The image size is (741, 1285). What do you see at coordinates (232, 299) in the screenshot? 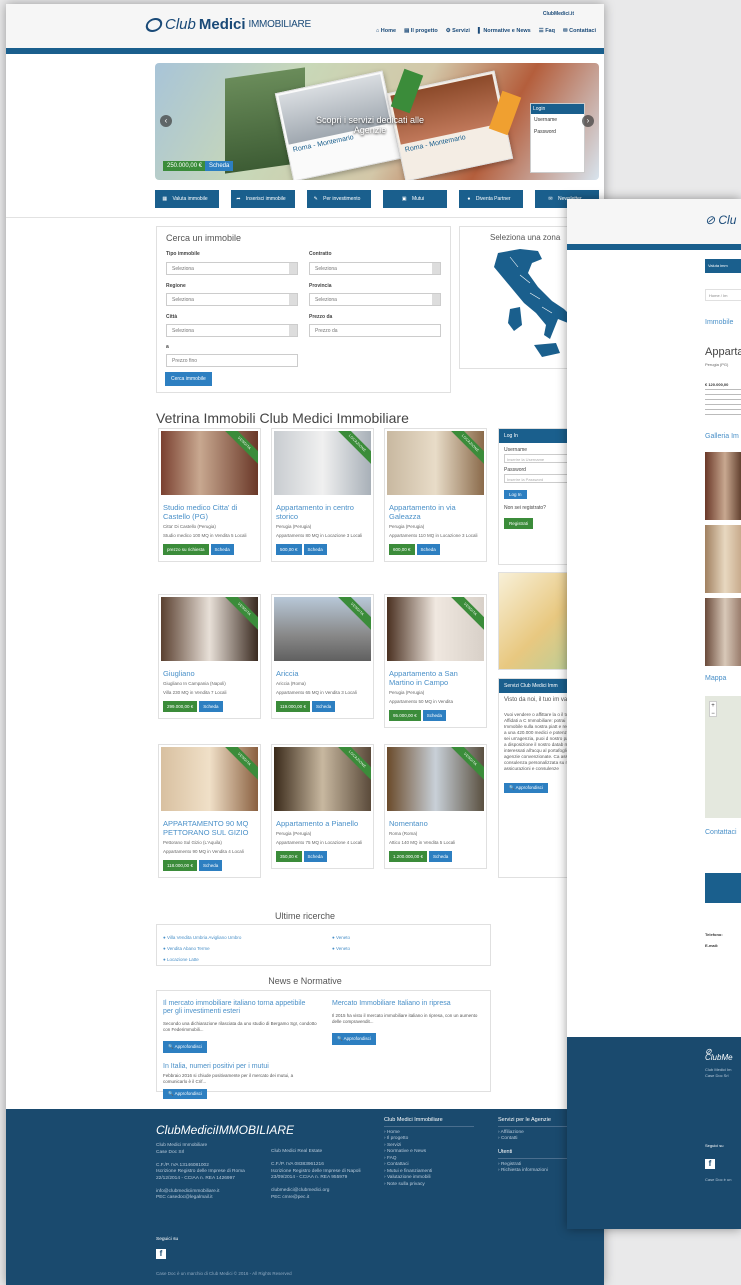
I see `regione-select: Seleziona` at bounding box center [232, 299].